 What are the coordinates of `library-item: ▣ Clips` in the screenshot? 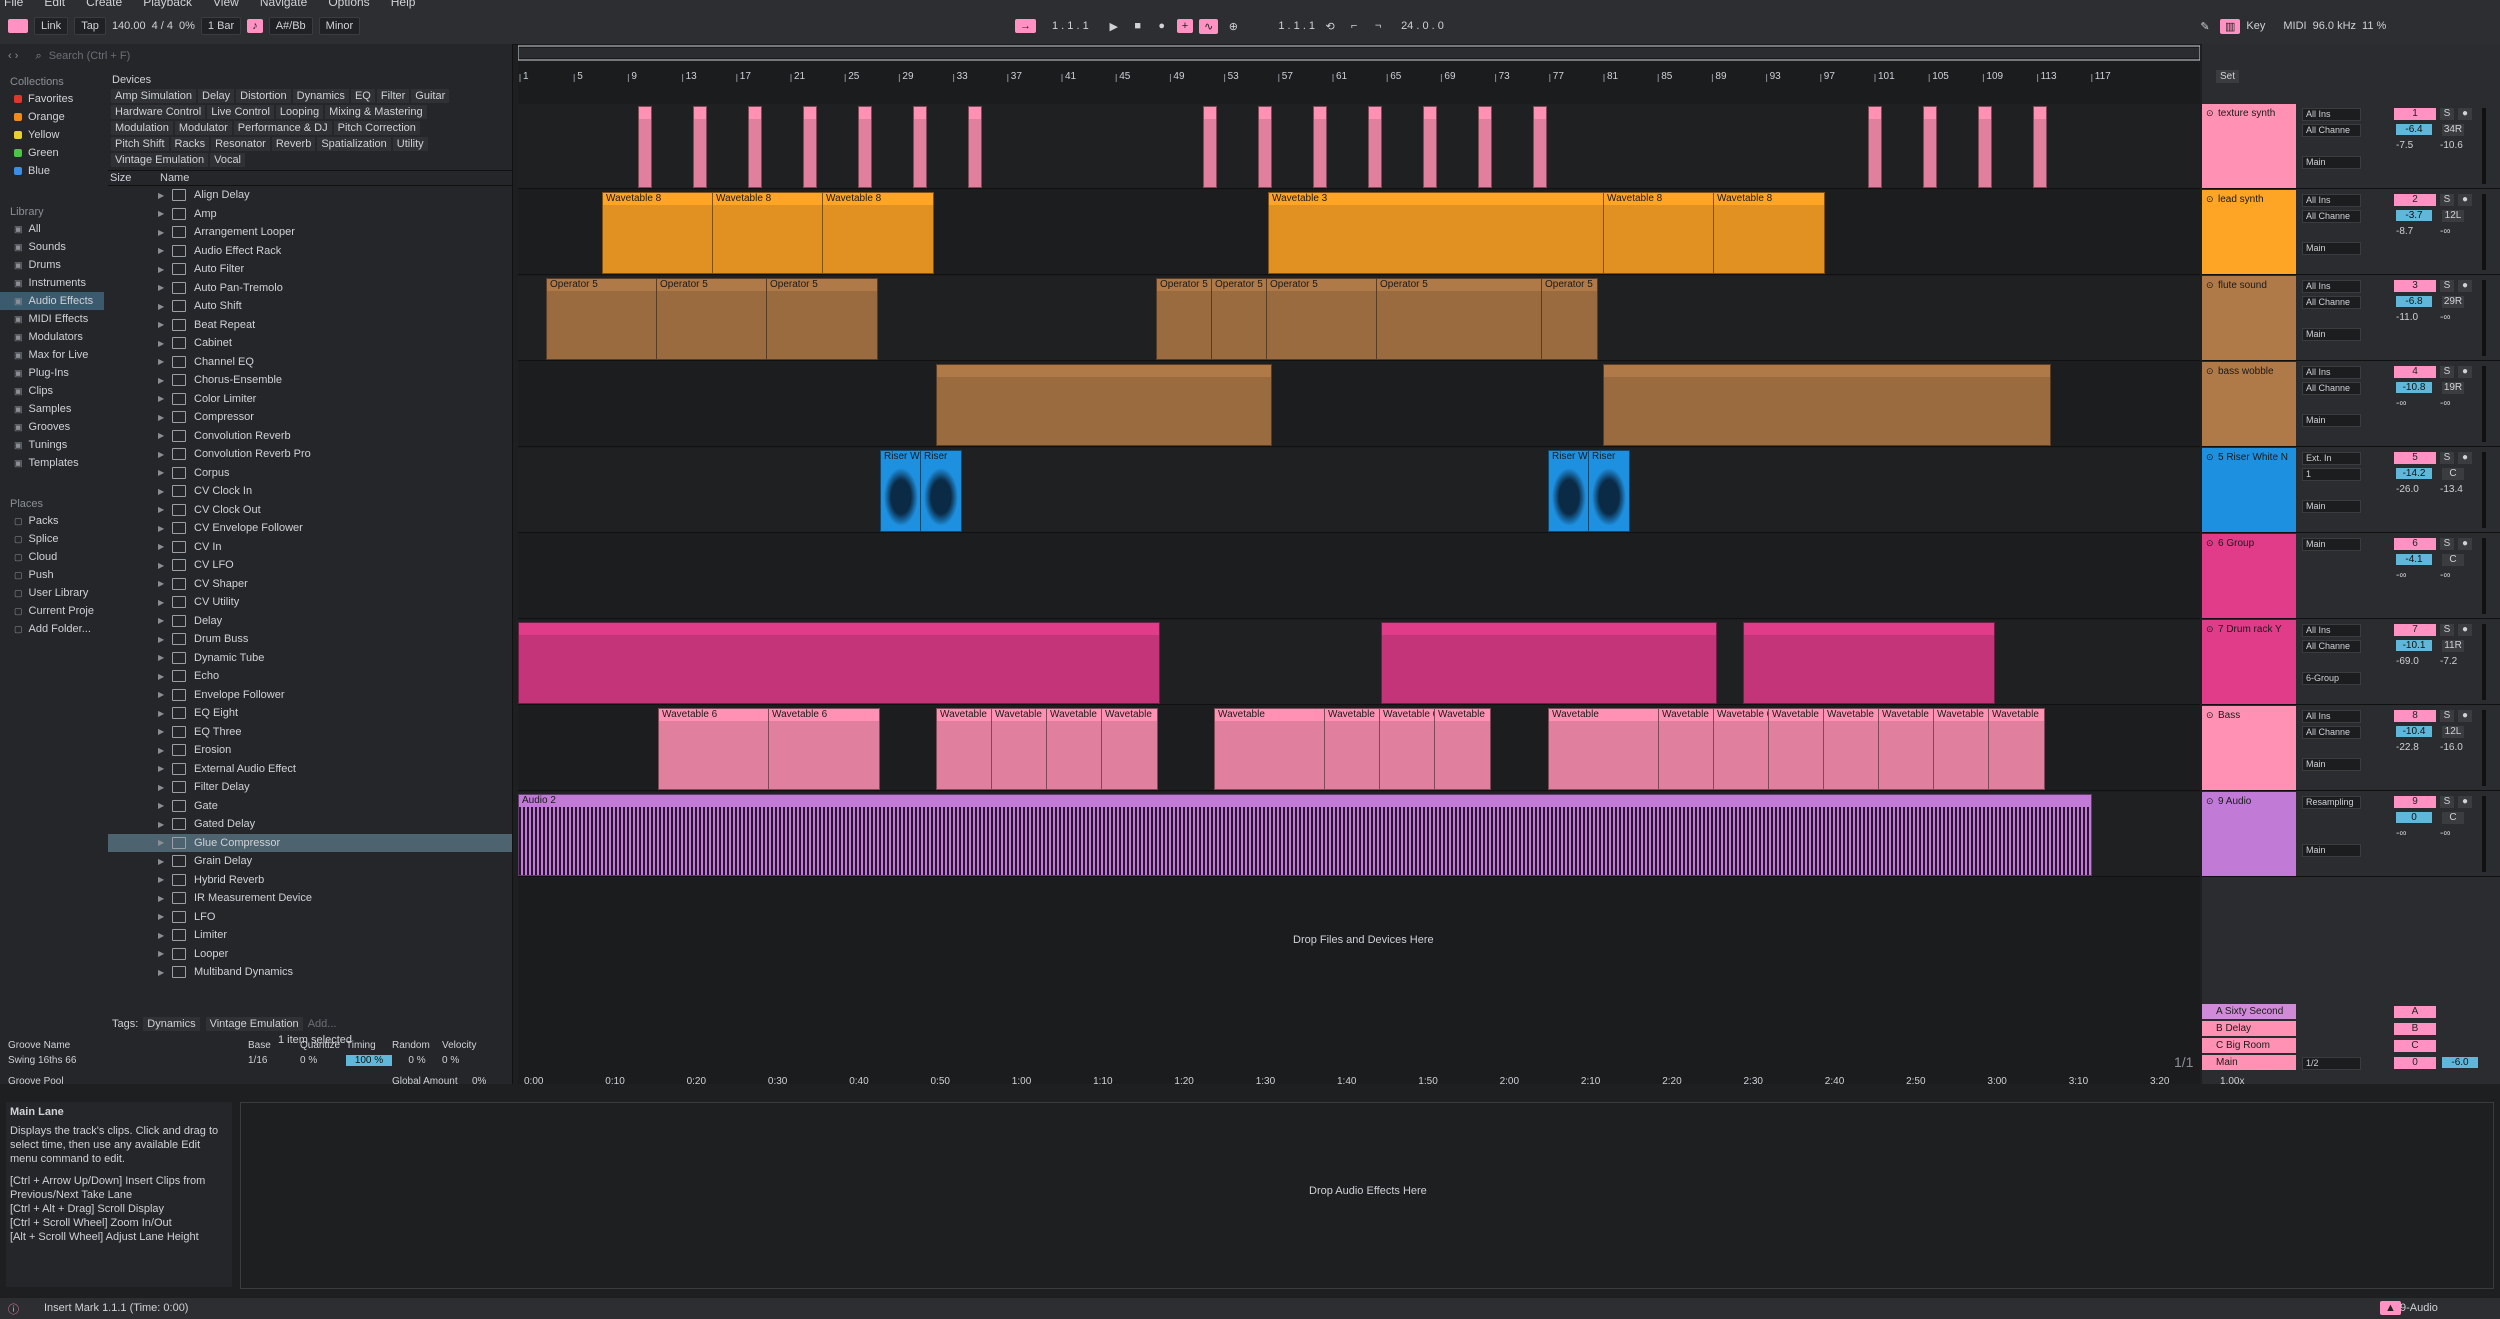 It's located at (52, 391).